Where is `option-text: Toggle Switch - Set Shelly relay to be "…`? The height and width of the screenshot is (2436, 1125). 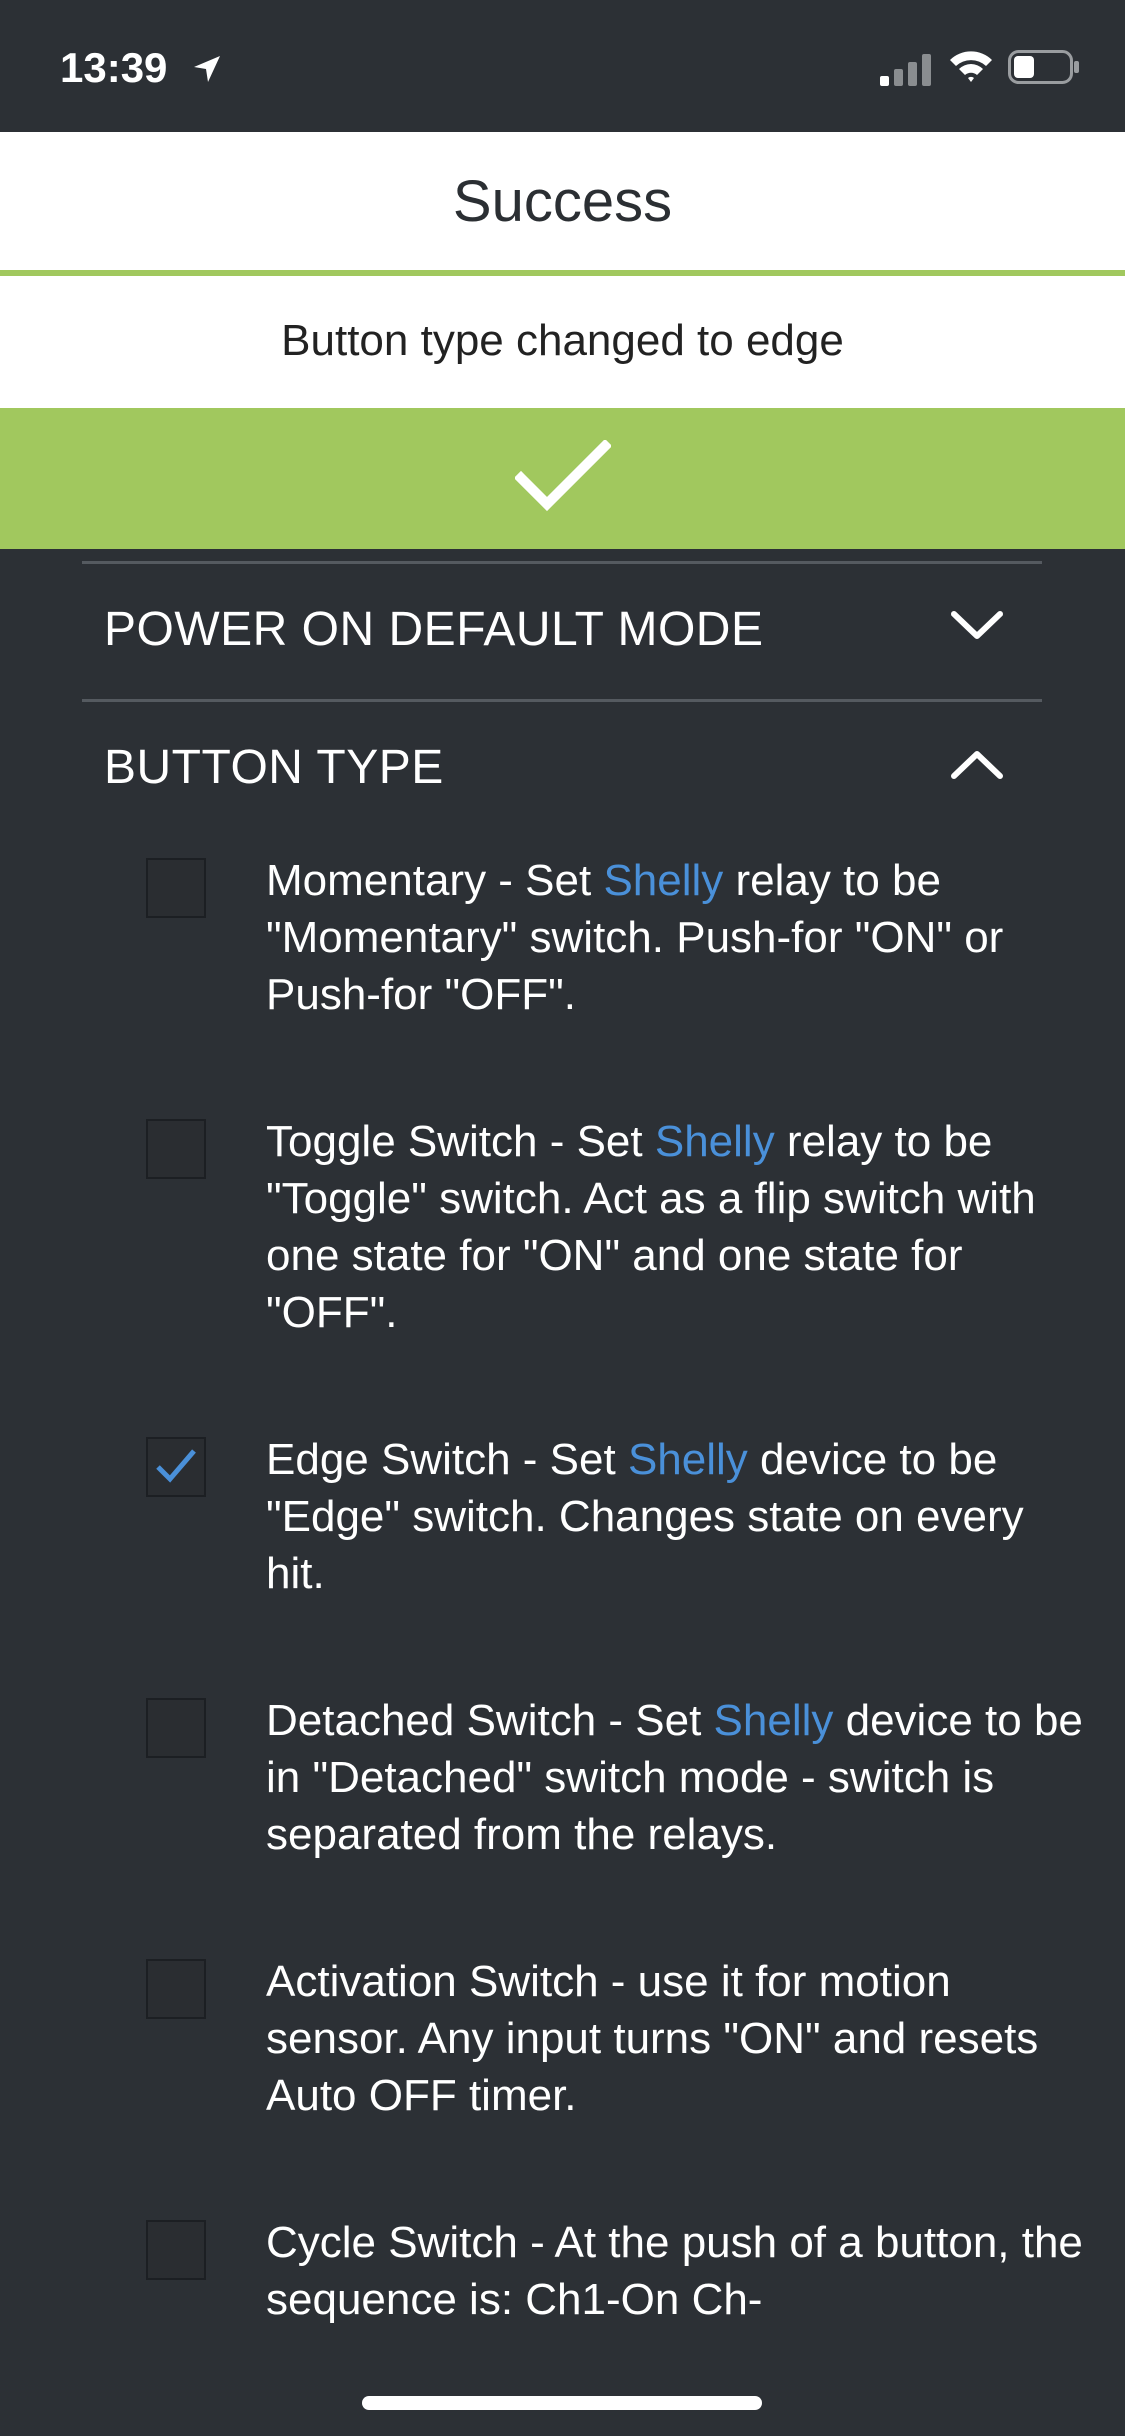 option-text: Toggle Switch - Set Shelly relay to be "… is located at coordinates (676, 1227).